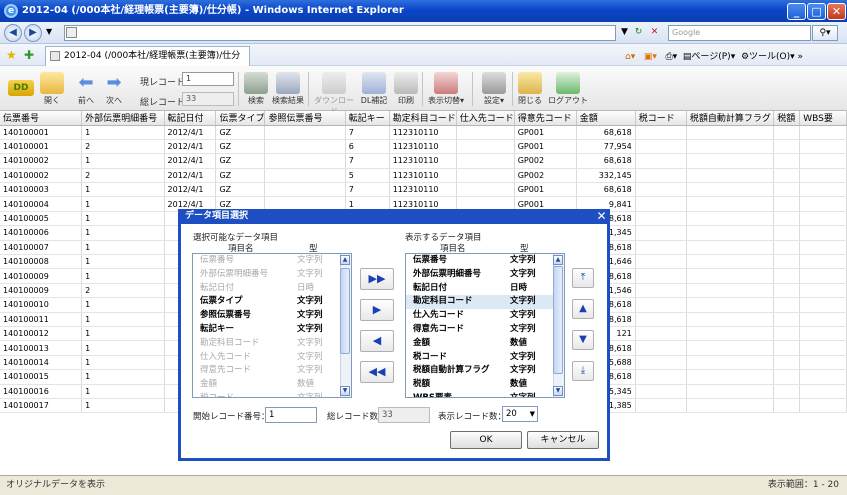 The height and width of the screenshot is (495, 847). Describe the element at coordinates (123, 118) in the screenshot. I see `column-header: 外部伝票明細番号` at that location.